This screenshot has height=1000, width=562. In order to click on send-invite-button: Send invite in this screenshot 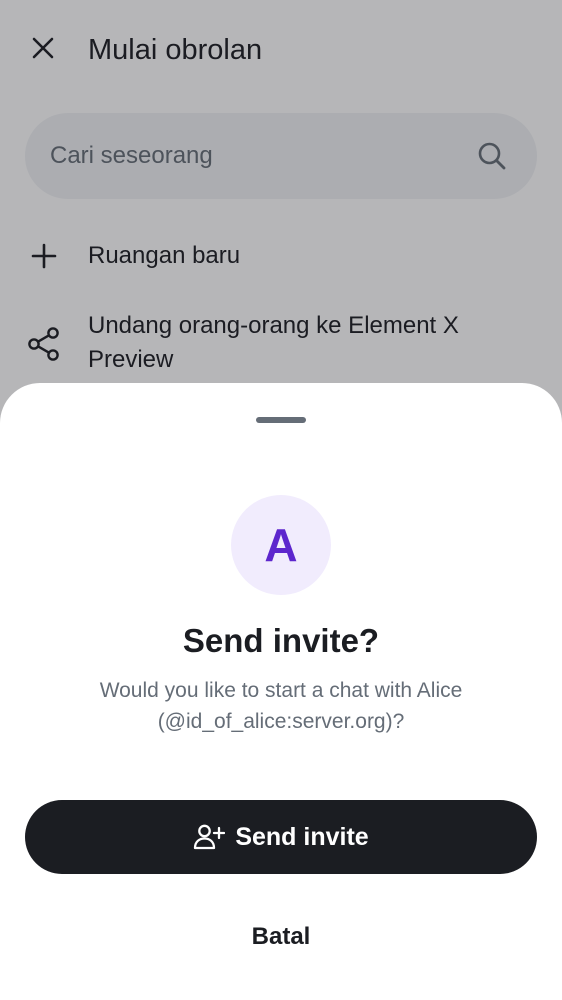, I will do `click(281, 837)`.